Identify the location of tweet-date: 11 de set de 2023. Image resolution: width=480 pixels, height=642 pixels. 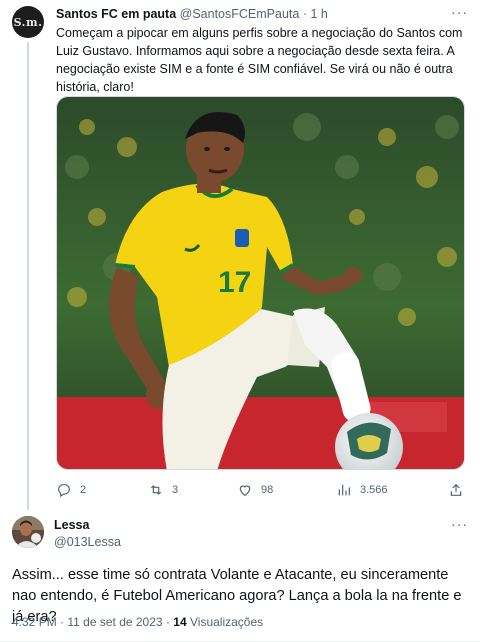
(114, 622).